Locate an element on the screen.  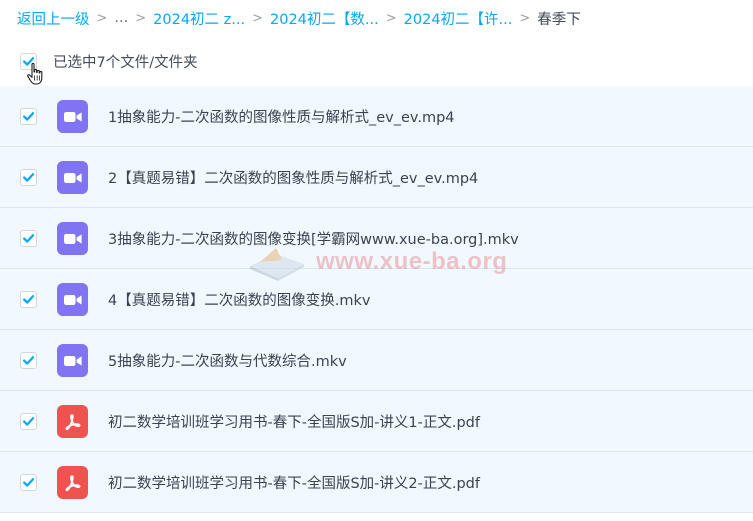
breadcrumb-back-link: 返回上一级 is located at coordinates (53, 18).